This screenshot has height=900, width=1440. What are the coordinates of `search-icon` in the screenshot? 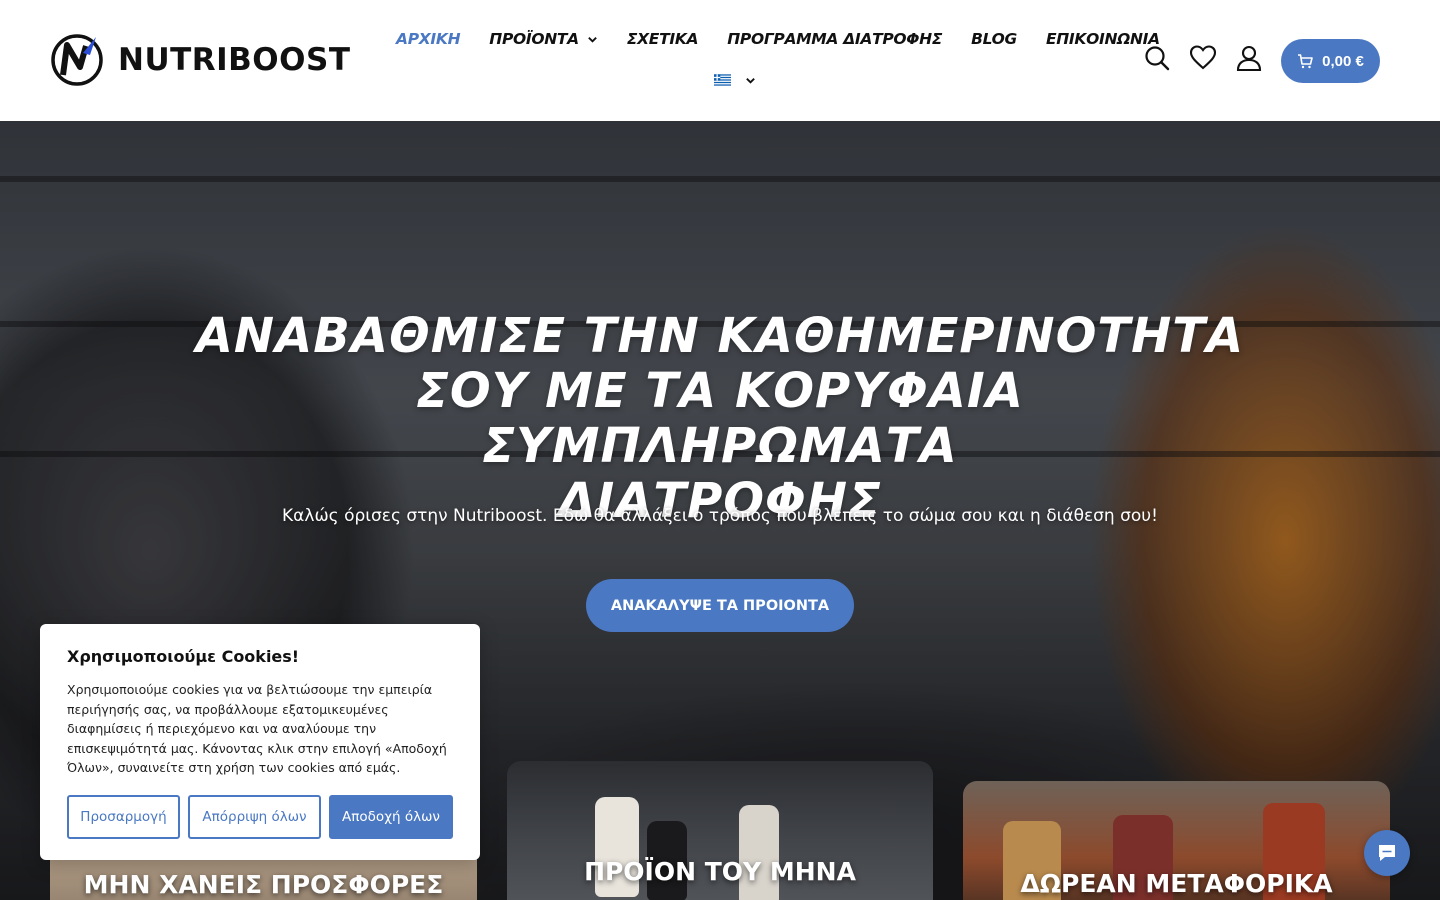 It's located at (1157, 58).